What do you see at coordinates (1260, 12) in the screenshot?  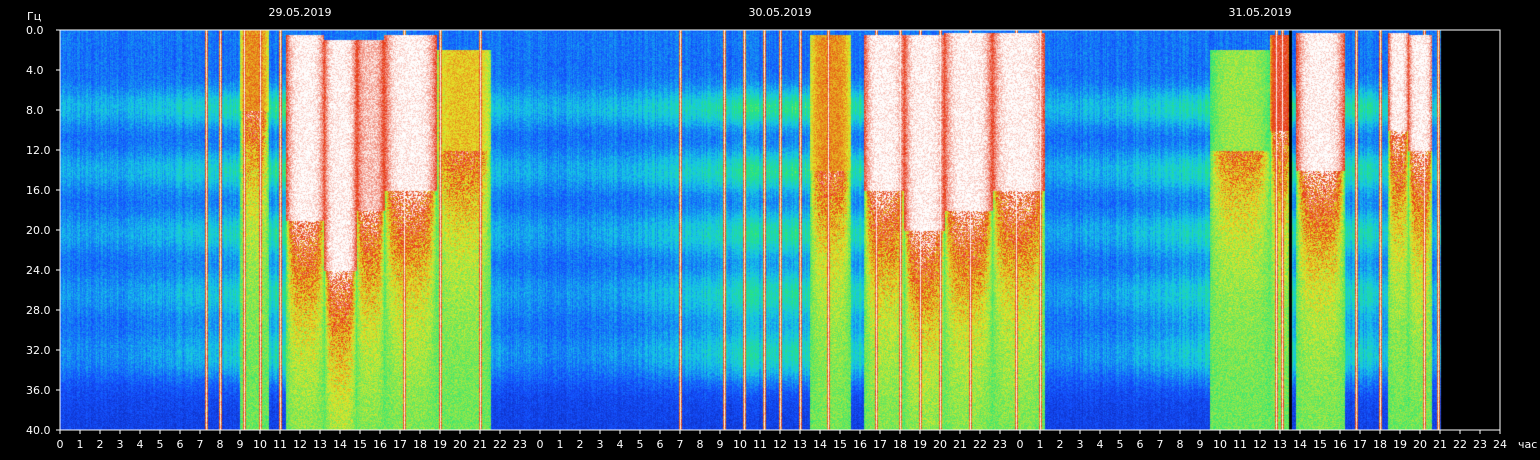 I see `date-label: 31.05.2019` at bounding box center [1260, 12].